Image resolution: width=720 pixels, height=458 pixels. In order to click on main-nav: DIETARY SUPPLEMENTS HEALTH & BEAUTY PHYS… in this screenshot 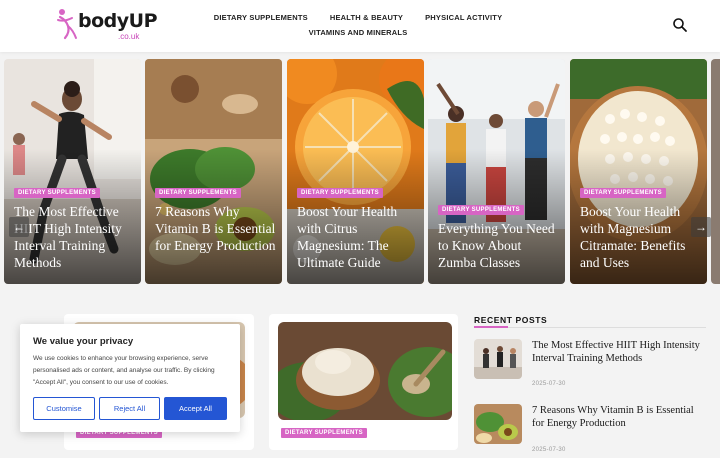, I will do `click(358, 25)`.